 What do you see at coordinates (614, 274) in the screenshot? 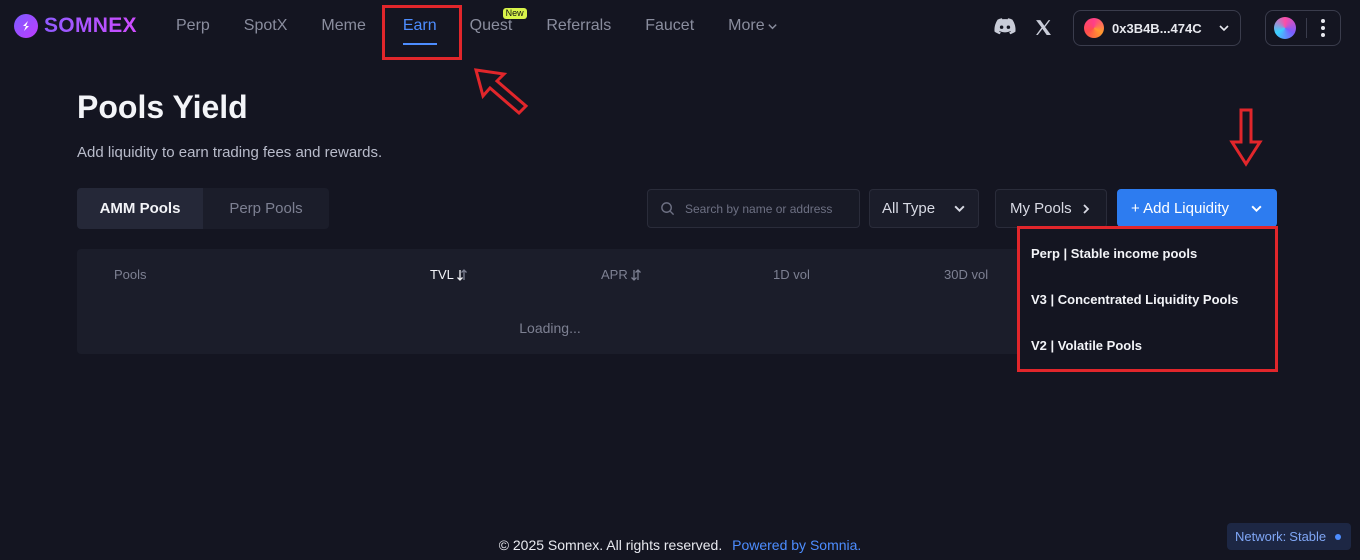
I see `column-header-apr-label: APR` at bounding box center [614, 274].